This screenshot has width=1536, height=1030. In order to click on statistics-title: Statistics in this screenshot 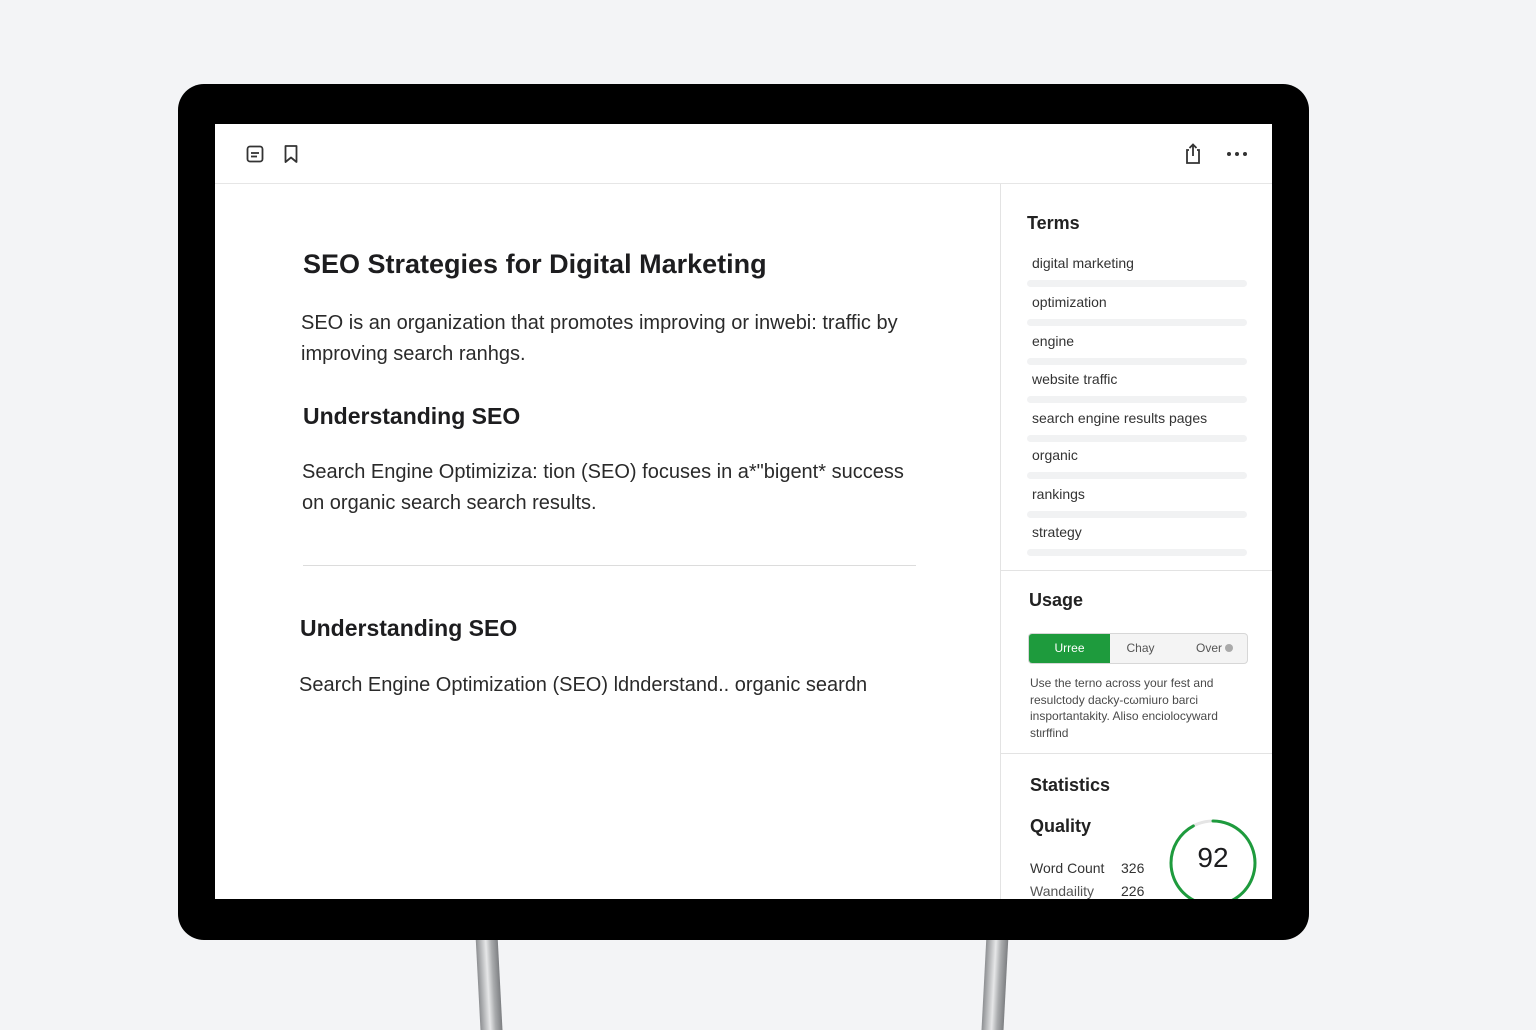, I will do `click(1070, 785)`.